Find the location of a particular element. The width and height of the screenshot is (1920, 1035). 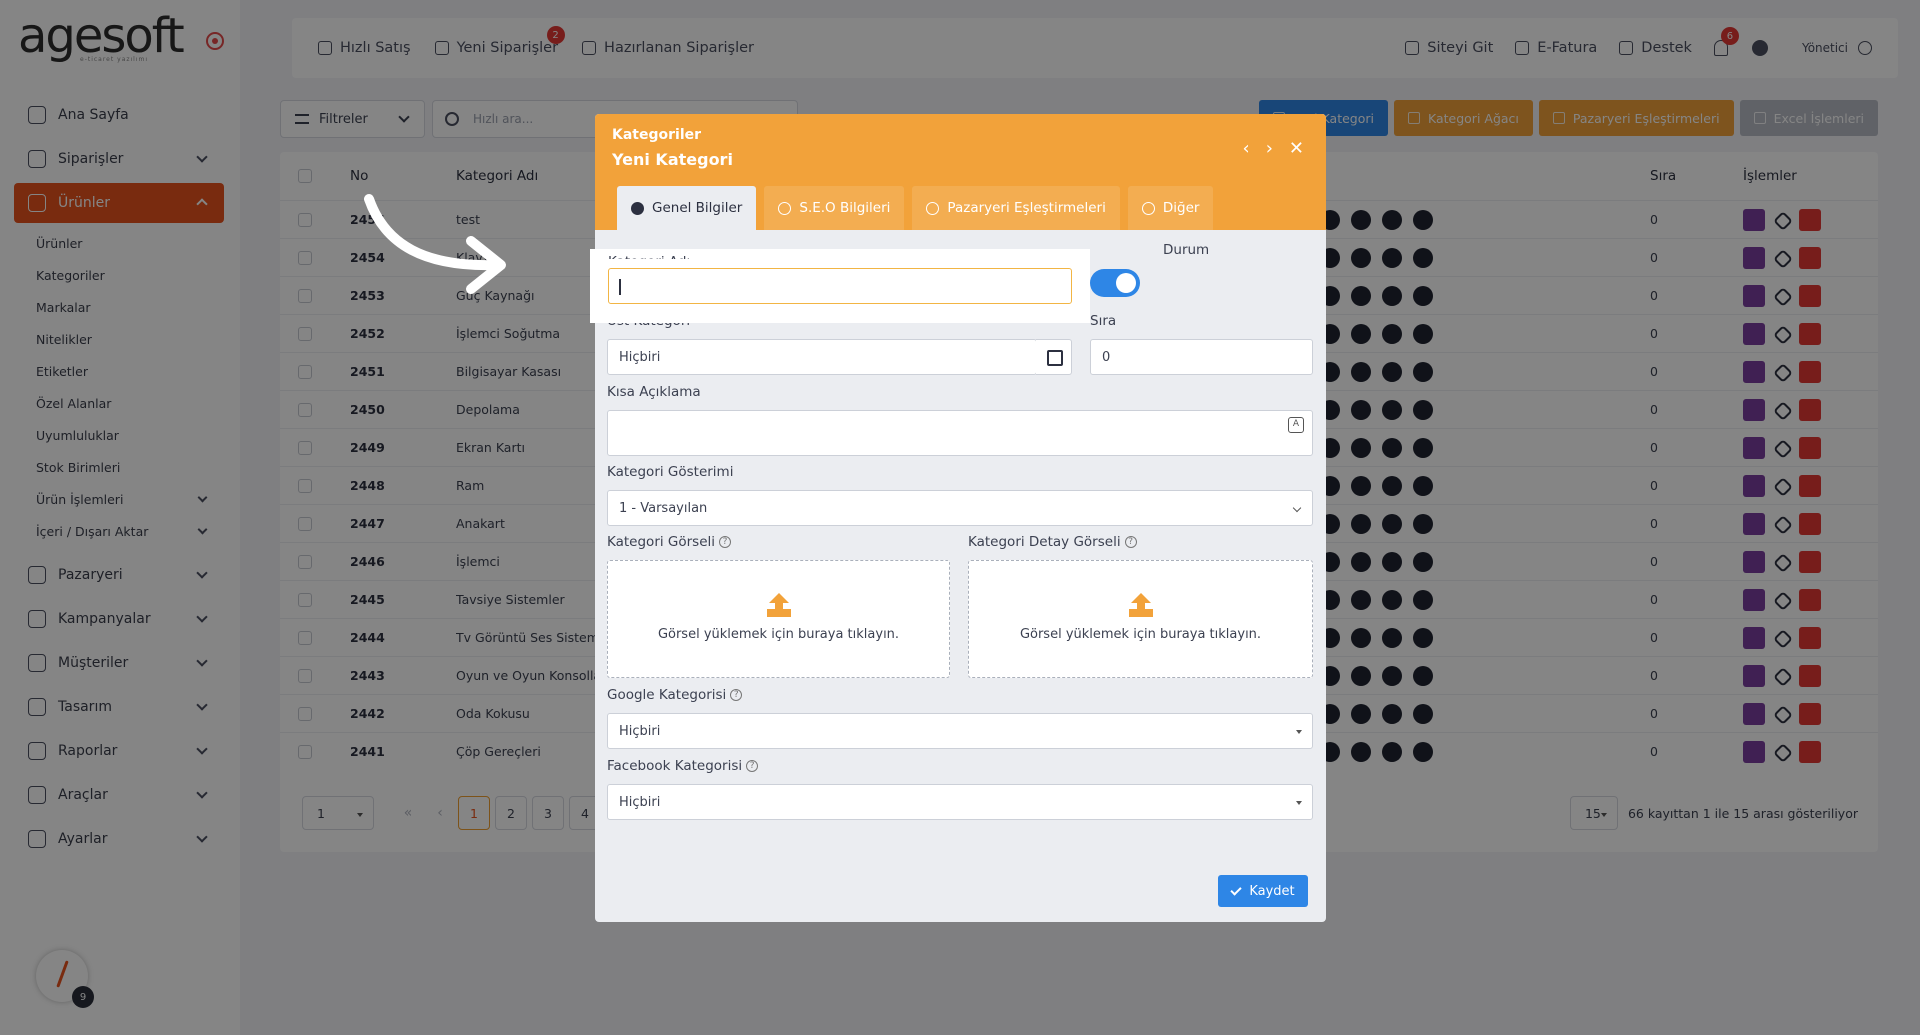

tutorial-arrow-icon is located at coordinates (435, 244).